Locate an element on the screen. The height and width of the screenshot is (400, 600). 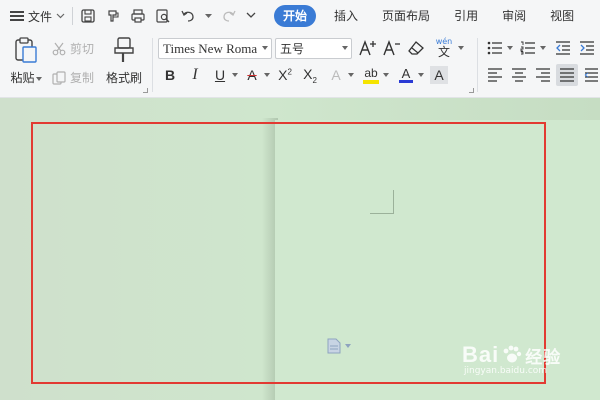
tab-view: 视图 is located at coordinates (562, 16).